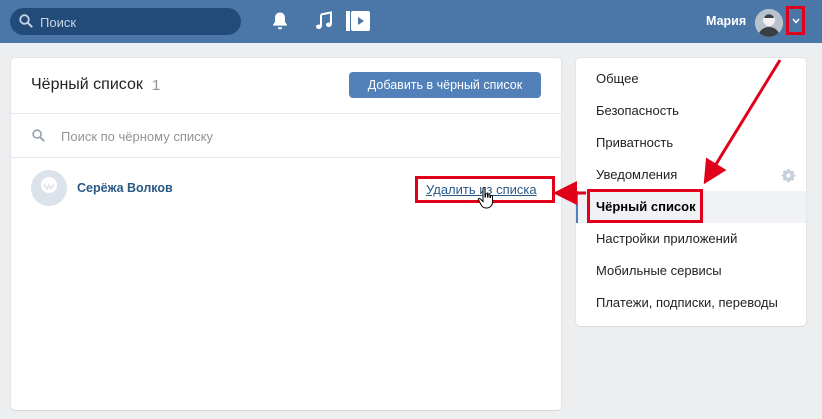 The height and width of the screenshot is (419, 822). I want to click on profile-menu-toggle, so click(795, 20).